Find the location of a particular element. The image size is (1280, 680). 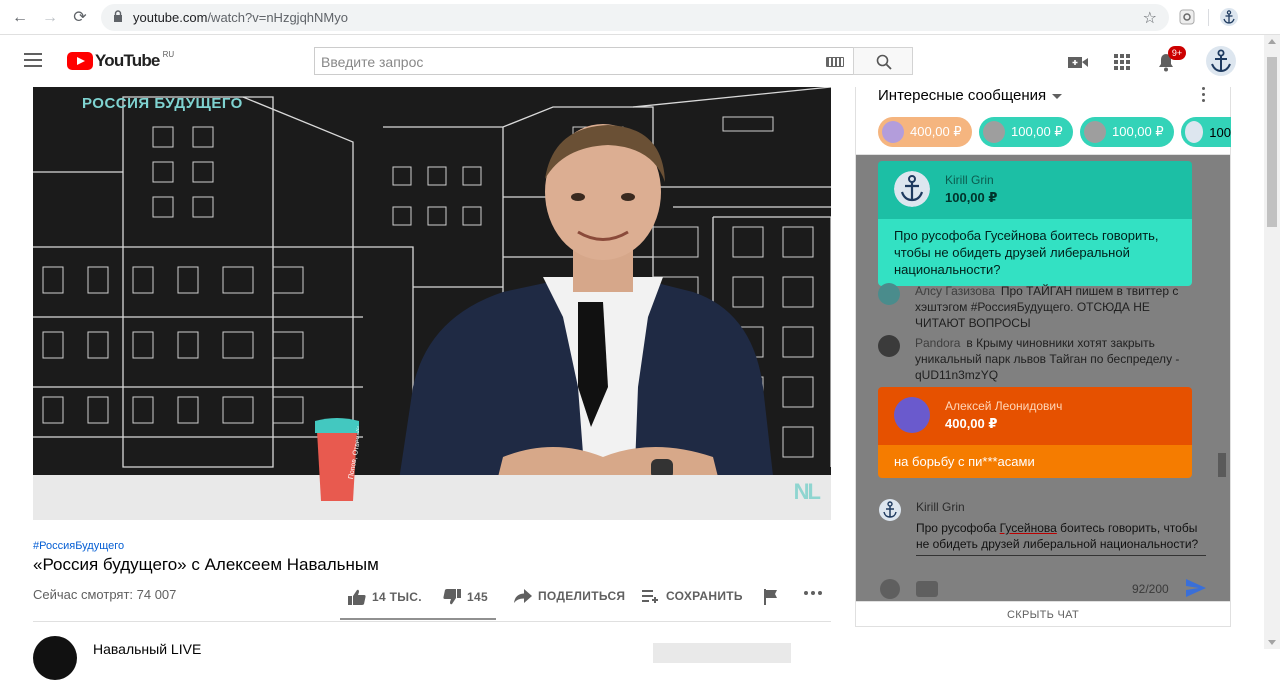

profile-anchor-icon is located at coordinates (1229, 17).